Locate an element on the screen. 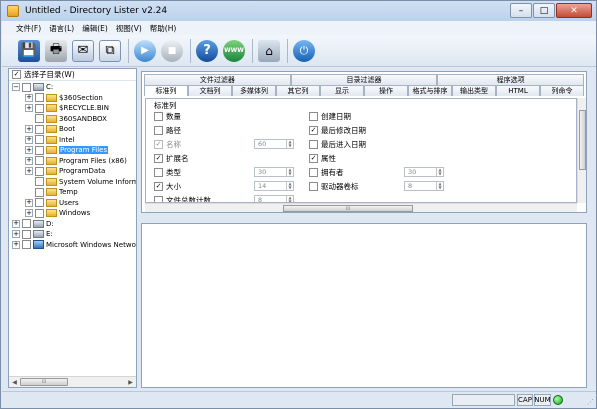 Image resolution: width=597 pixels, height=409 pixels. column-width-spinner: 60 ▲ ▼ is located at coordinates (274, 144).